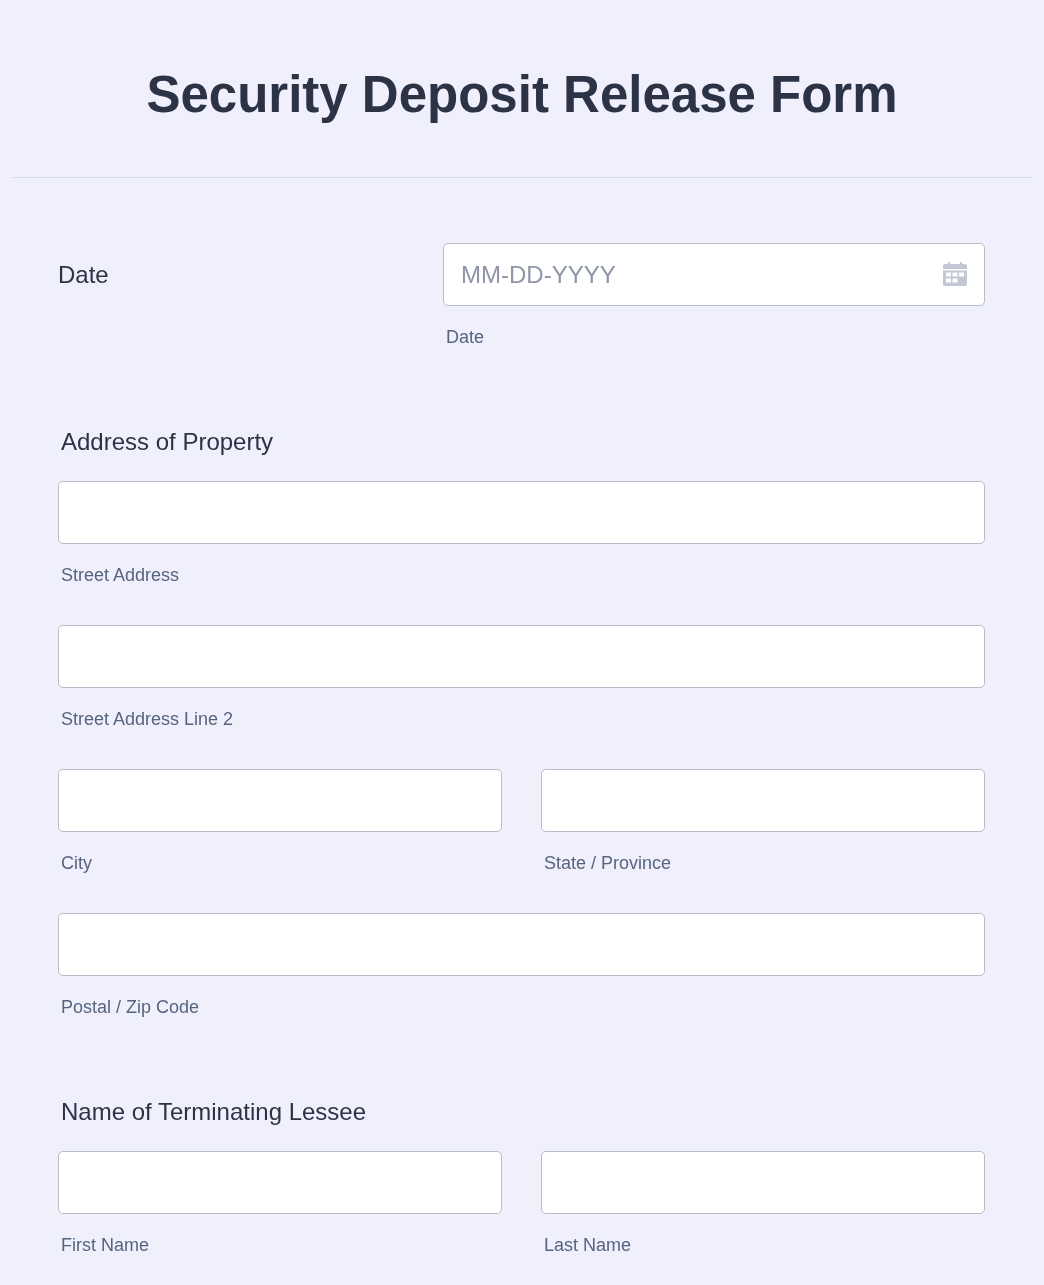  Describe the element at coordinates (714, 274) in the screenshot. I see `date-field: MM-DD-YYYY` at that location.